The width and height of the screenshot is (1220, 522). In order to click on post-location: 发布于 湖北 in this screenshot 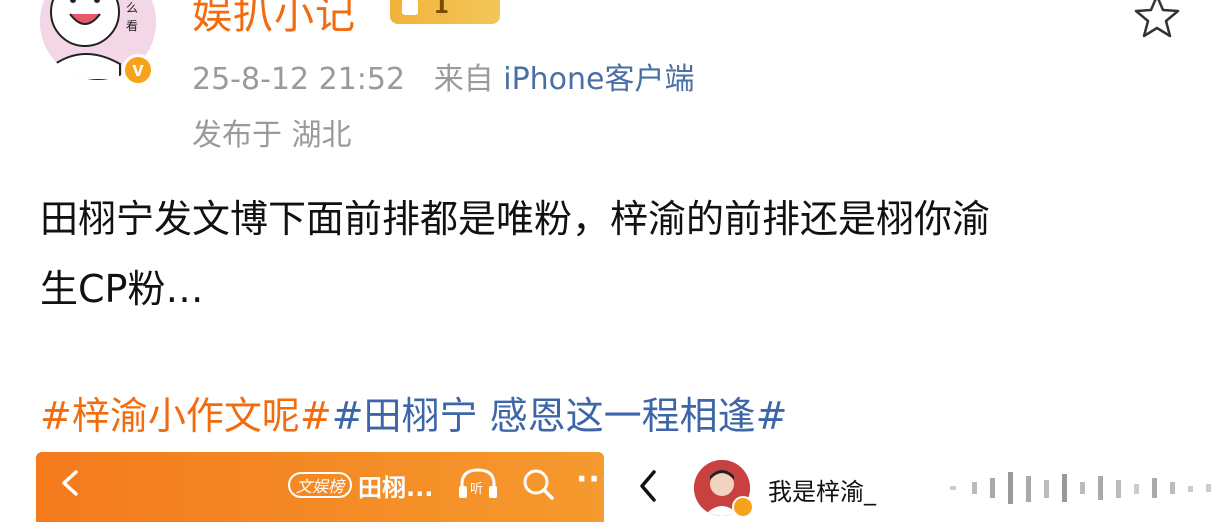, I will do `click(272, 135)`.